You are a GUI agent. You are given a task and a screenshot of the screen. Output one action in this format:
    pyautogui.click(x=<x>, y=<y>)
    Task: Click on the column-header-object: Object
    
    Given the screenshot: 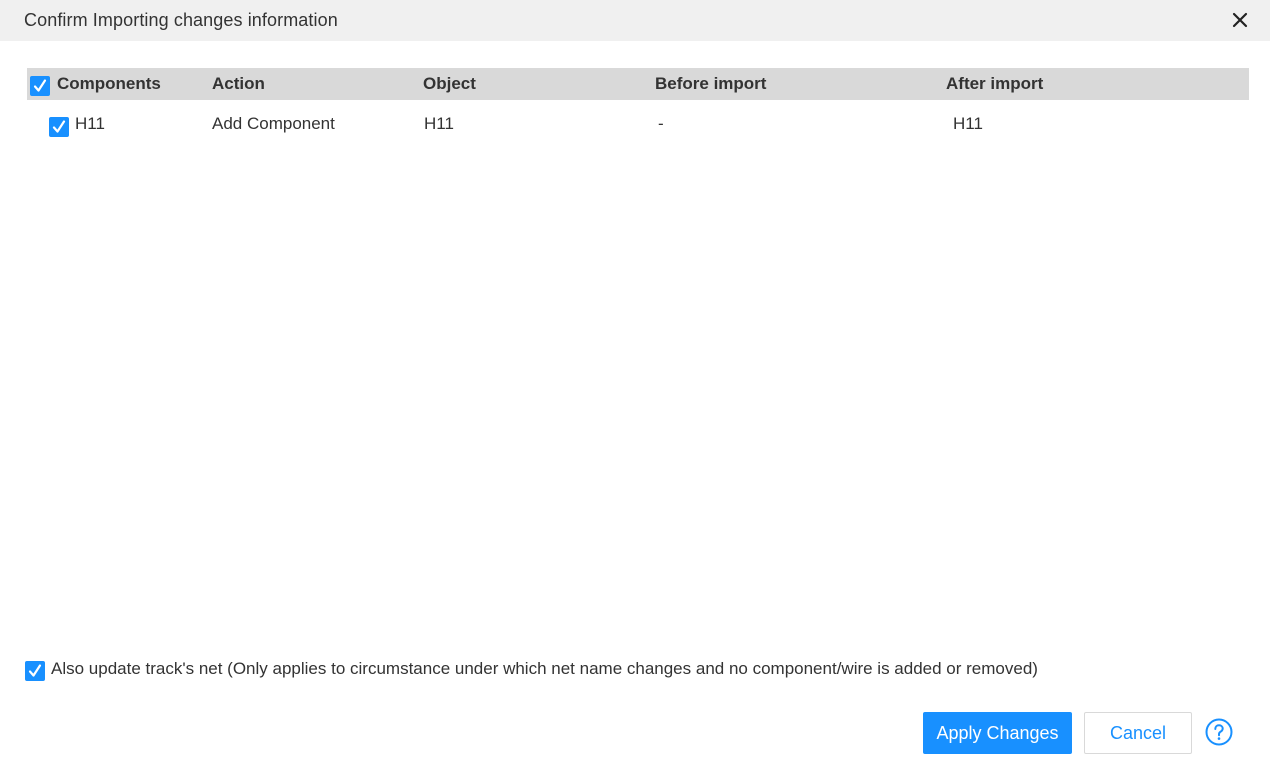 What is the action you would take?
    pyautogui.click(x=449, y=83)
    